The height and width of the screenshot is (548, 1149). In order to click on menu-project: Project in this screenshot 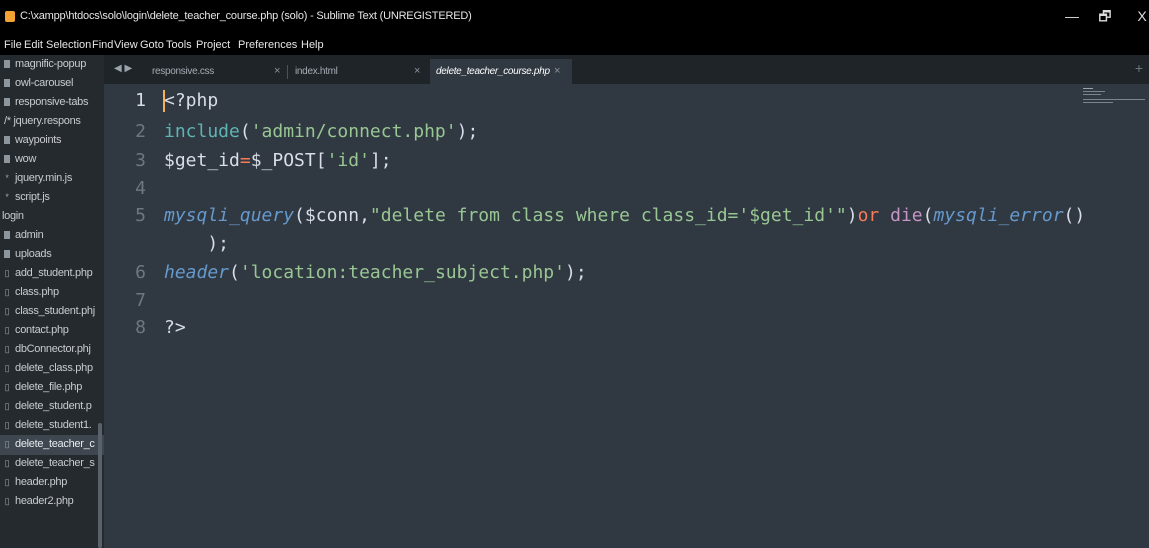, I will do `click(213, 45)`.